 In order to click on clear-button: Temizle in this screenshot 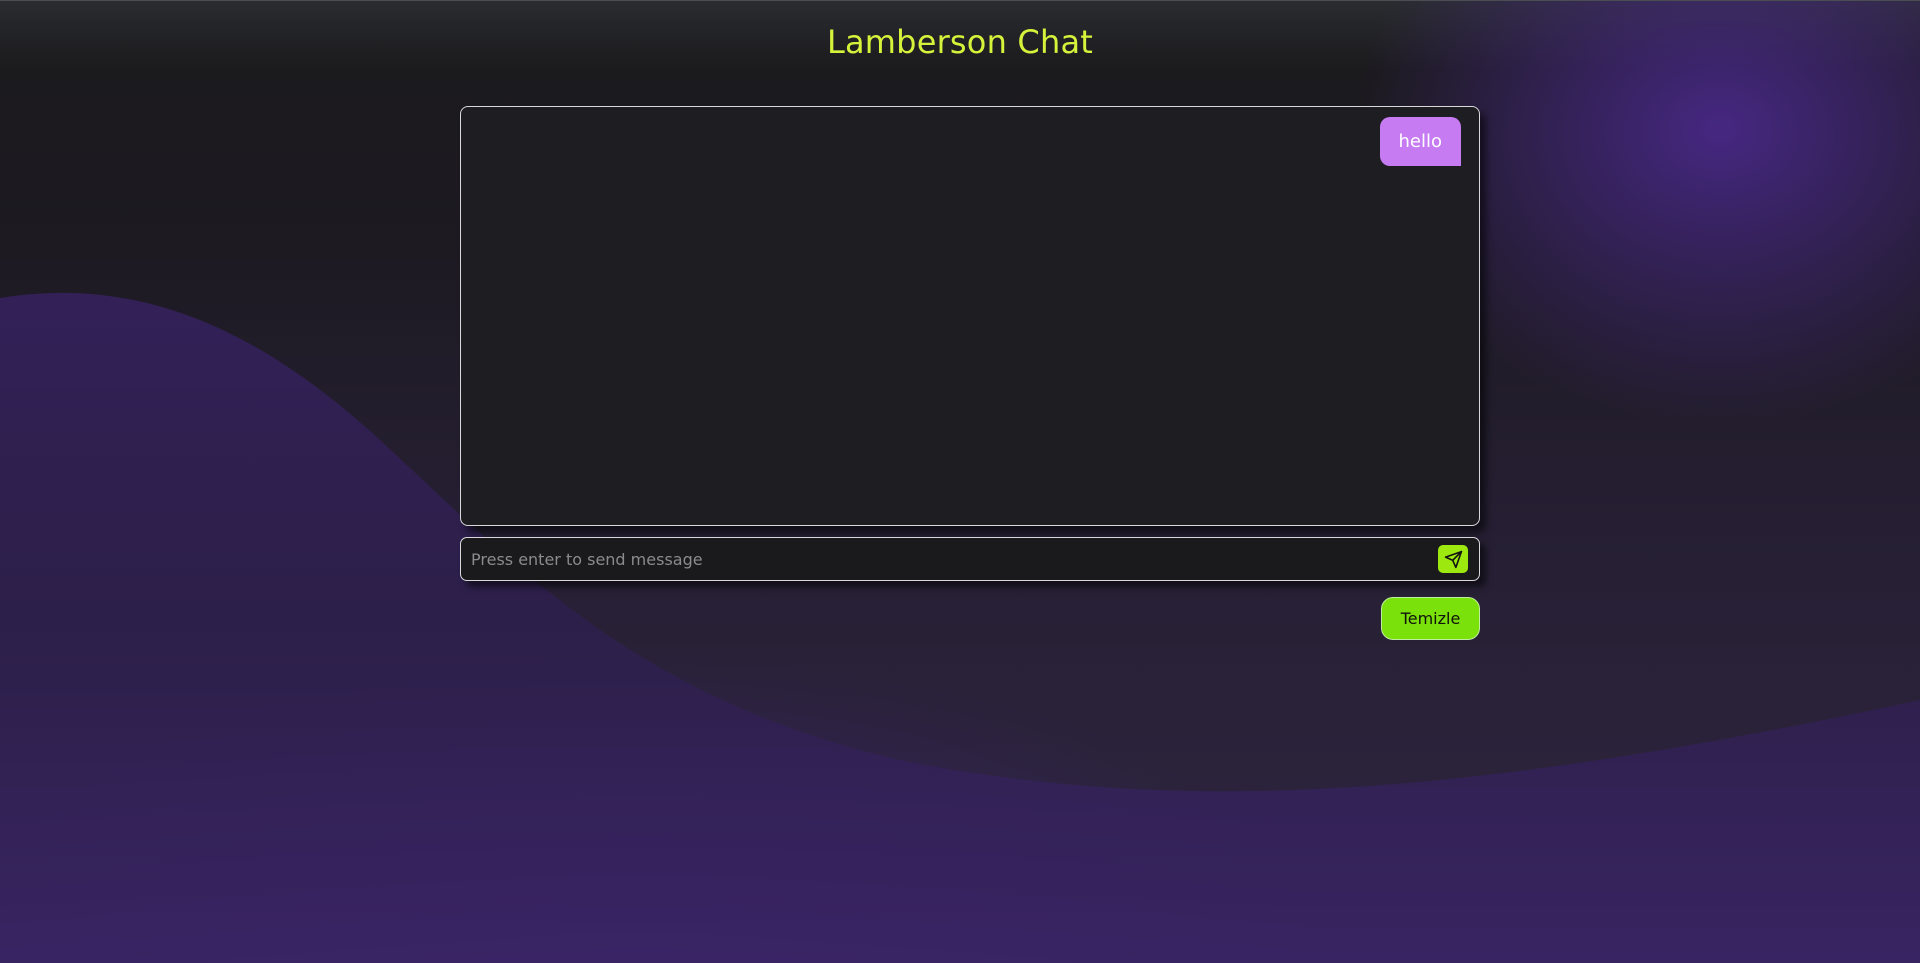, I will do `click(1430, 618)`.